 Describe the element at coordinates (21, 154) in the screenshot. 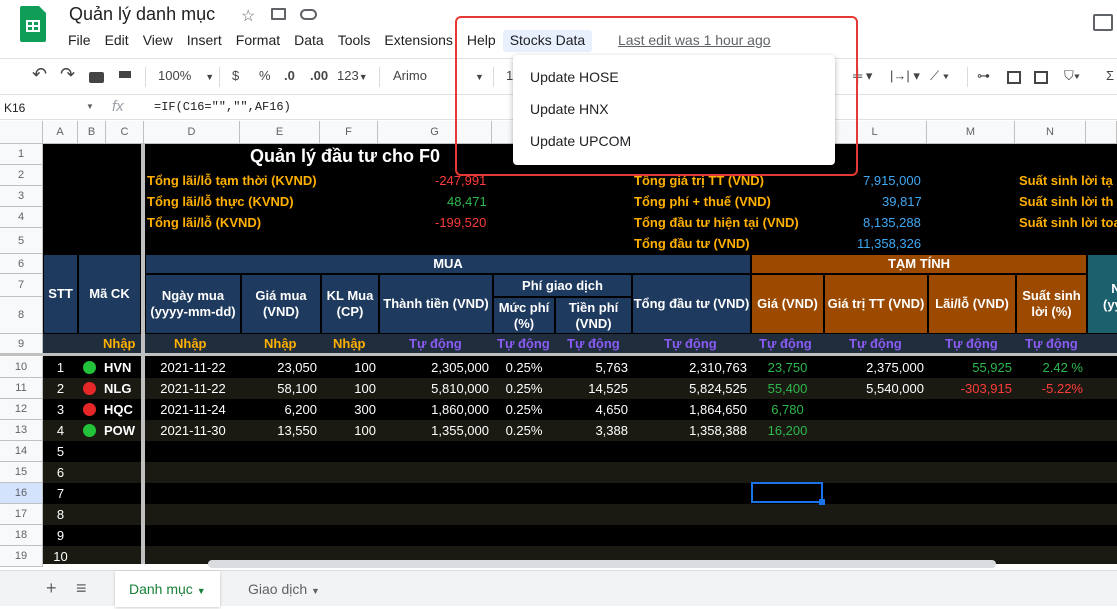

I see `row-header-1: 1` at that location.